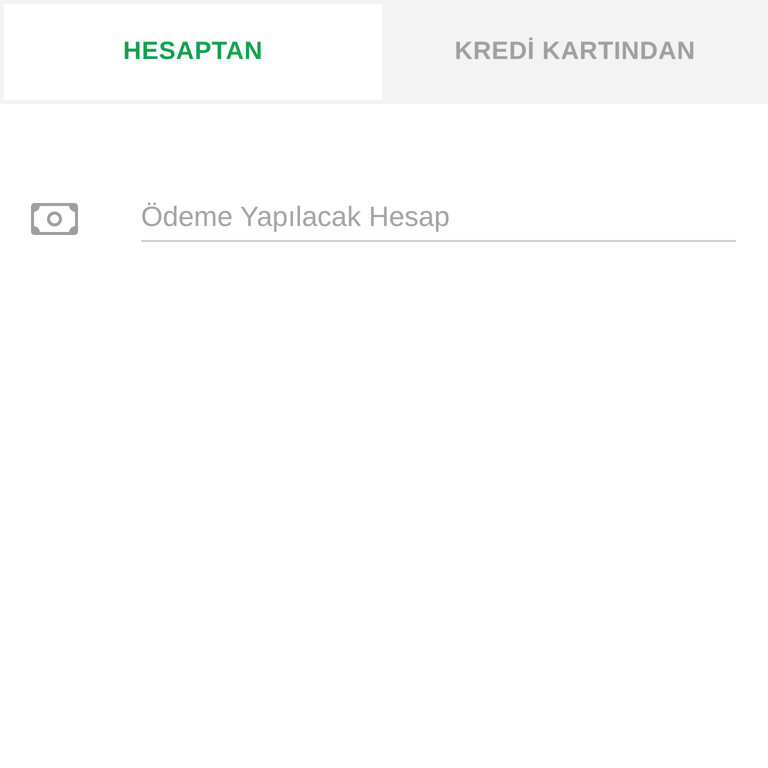  What do you see at coordinates (438, 219) in the screenshot?
I see `account-input: Ödeme Yapılacak Hesap` at bounding box center [438, 219].